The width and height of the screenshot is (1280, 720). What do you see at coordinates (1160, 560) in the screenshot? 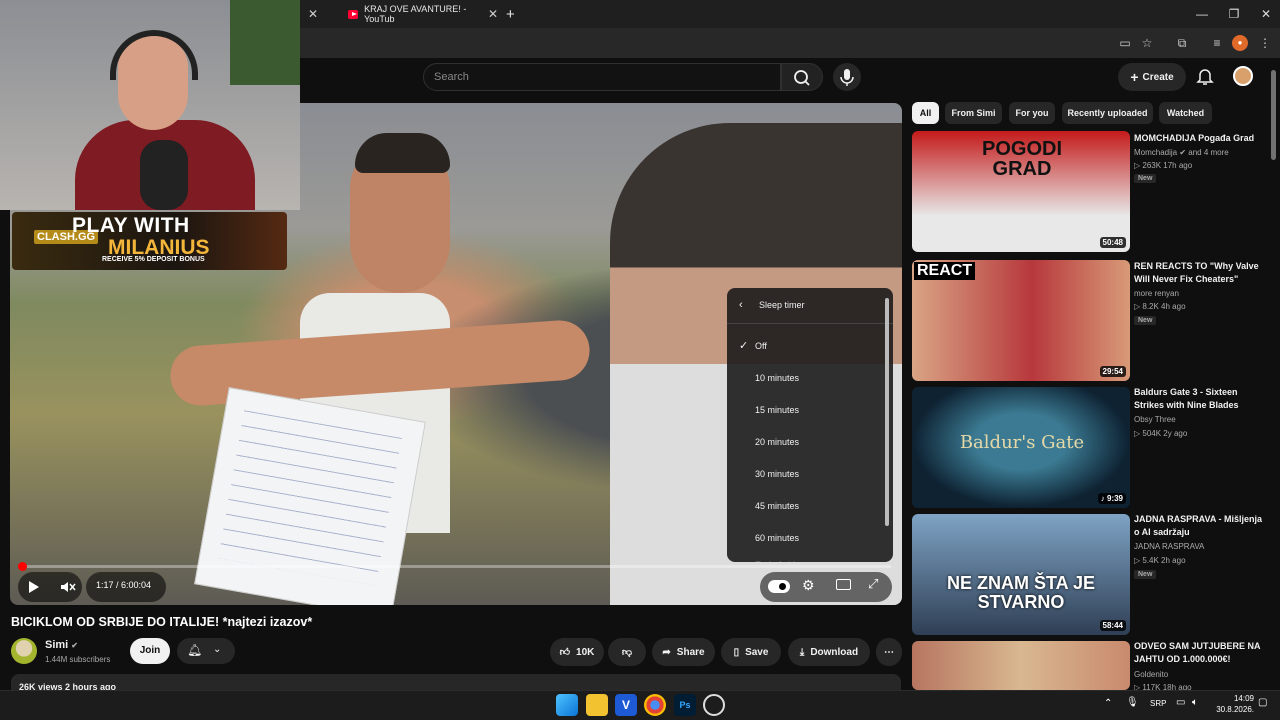
I see `rec-meta: ▷ 5.4K 2h ago` at bounding box center [1160, 560].